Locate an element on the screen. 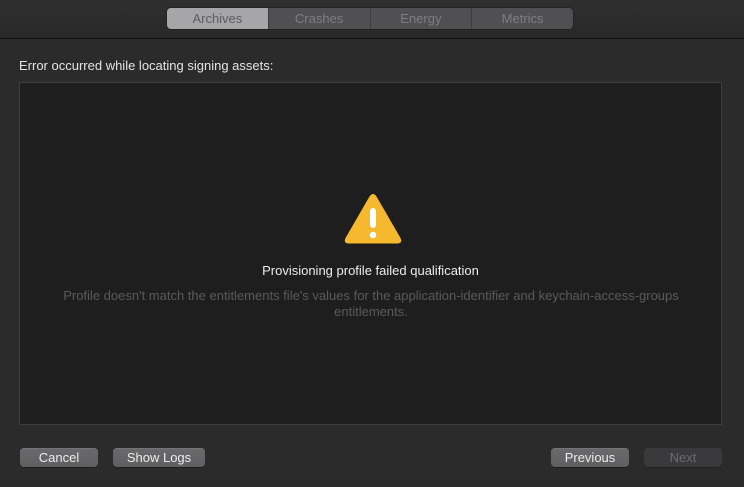 The height and width of the screenshot is (487, 744). tab-archives: Archives is located at coordinates (217, 18).